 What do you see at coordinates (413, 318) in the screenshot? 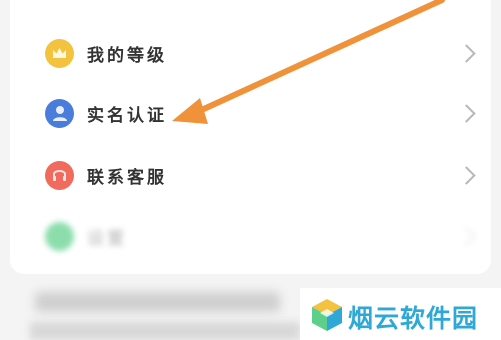
I see `watermark-text: 烟云软件园` at bounding box center [413, 318].